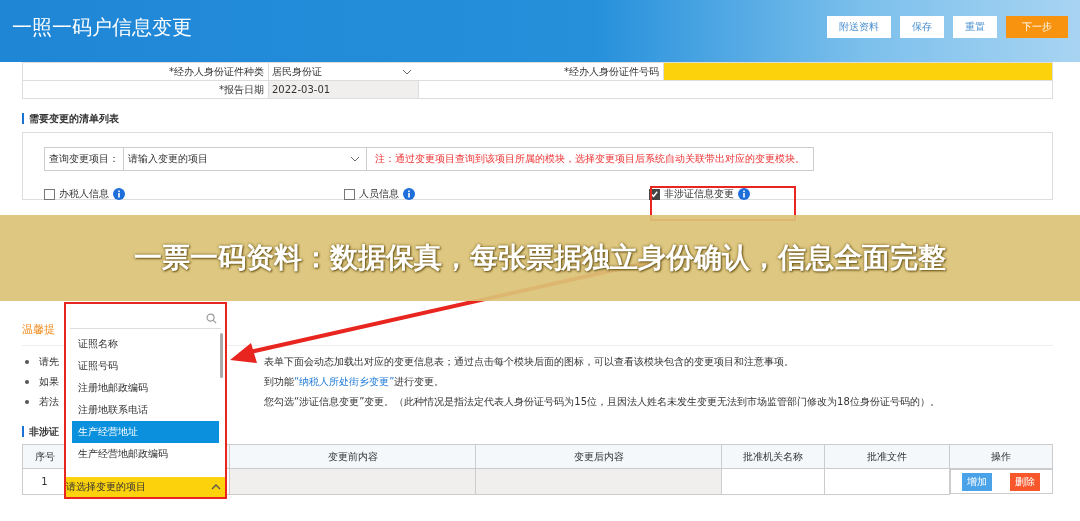  Describe the element at coordinates (145, 487) in the screenshot. I see `select-field: 请选择变更的项目` at that location.